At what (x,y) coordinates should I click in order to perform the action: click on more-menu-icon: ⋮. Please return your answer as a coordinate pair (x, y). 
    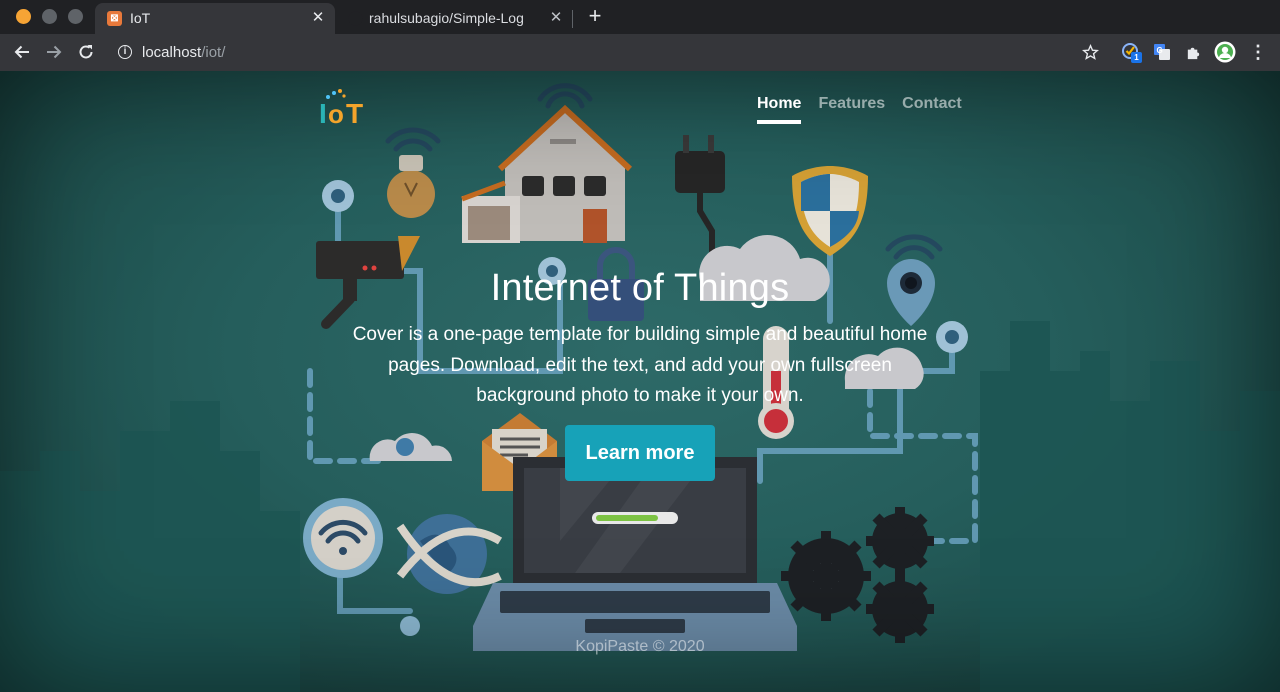
    Looking at the image, I should click on (1258, 52).